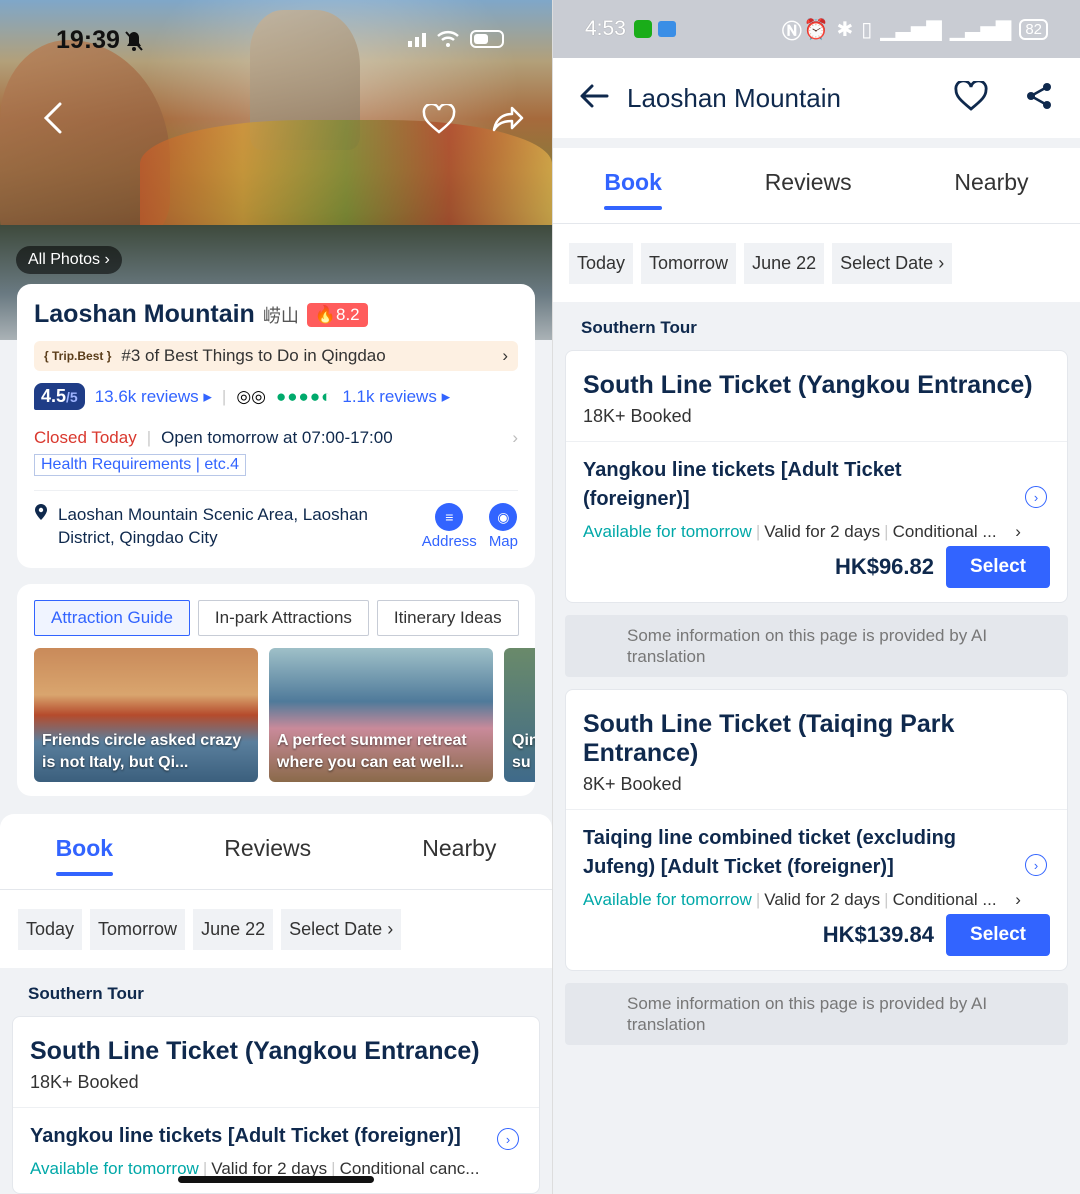 The width and height of the screenshot is (1080, 1194). Describe the element at coordinates (448, 39) in the screenshot. I see `wifi-icon` at that location.